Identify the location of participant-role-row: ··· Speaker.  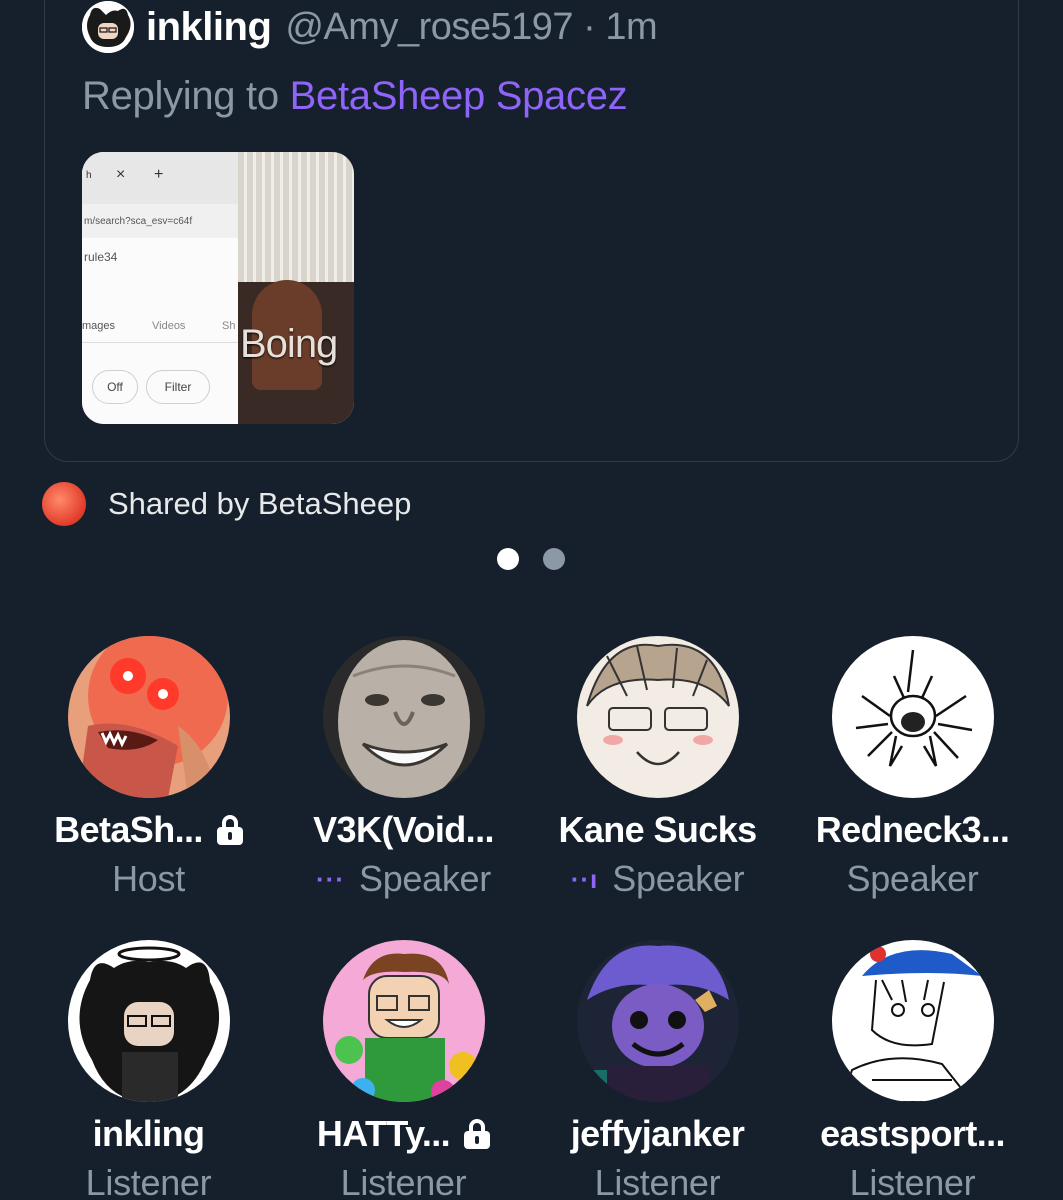
(403, 879).